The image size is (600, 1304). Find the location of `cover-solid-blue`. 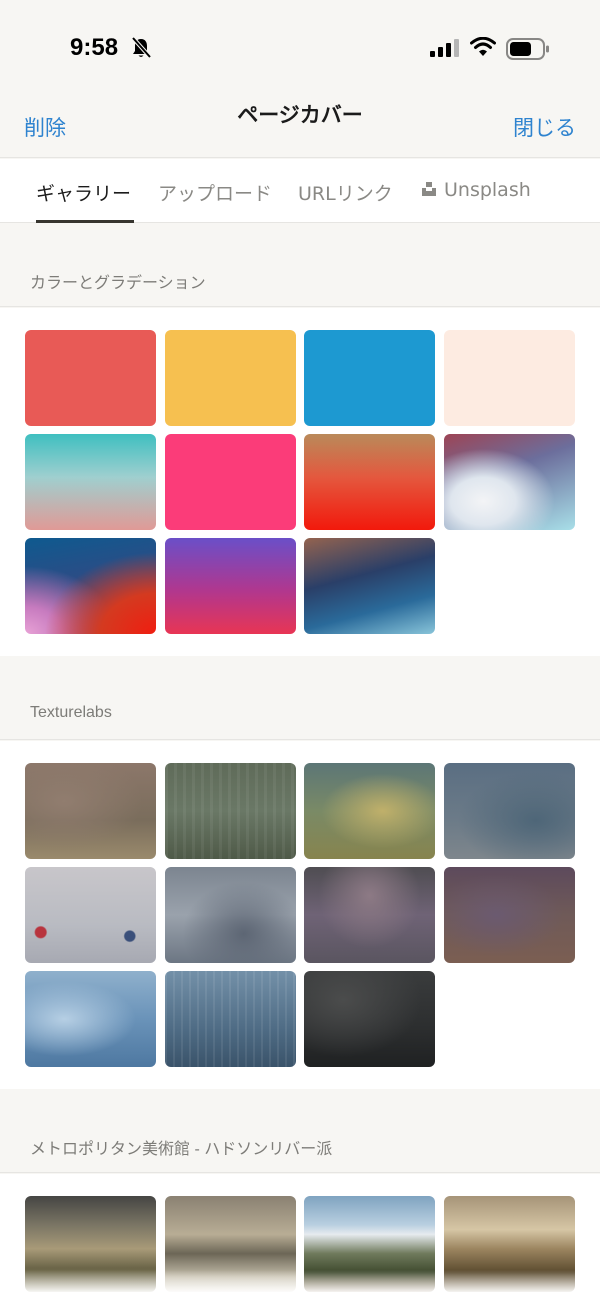

cover-solid-blue is located at coordinates (369, 378).